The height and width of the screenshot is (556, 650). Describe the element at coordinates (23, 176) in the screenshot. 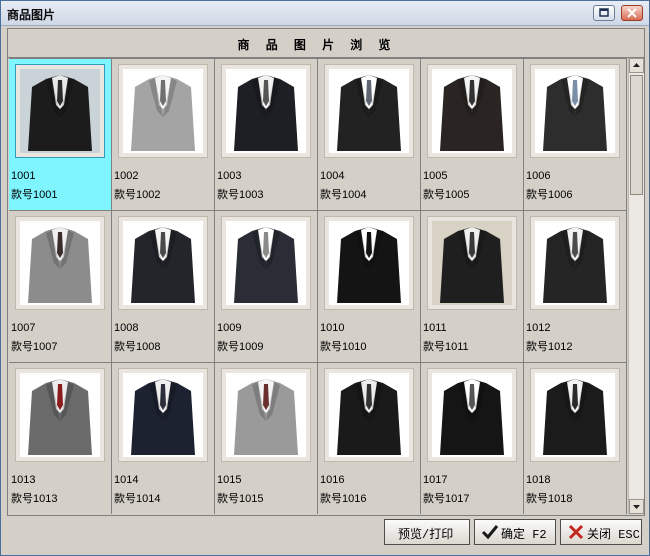

I see `product-code: 1001` at that location.